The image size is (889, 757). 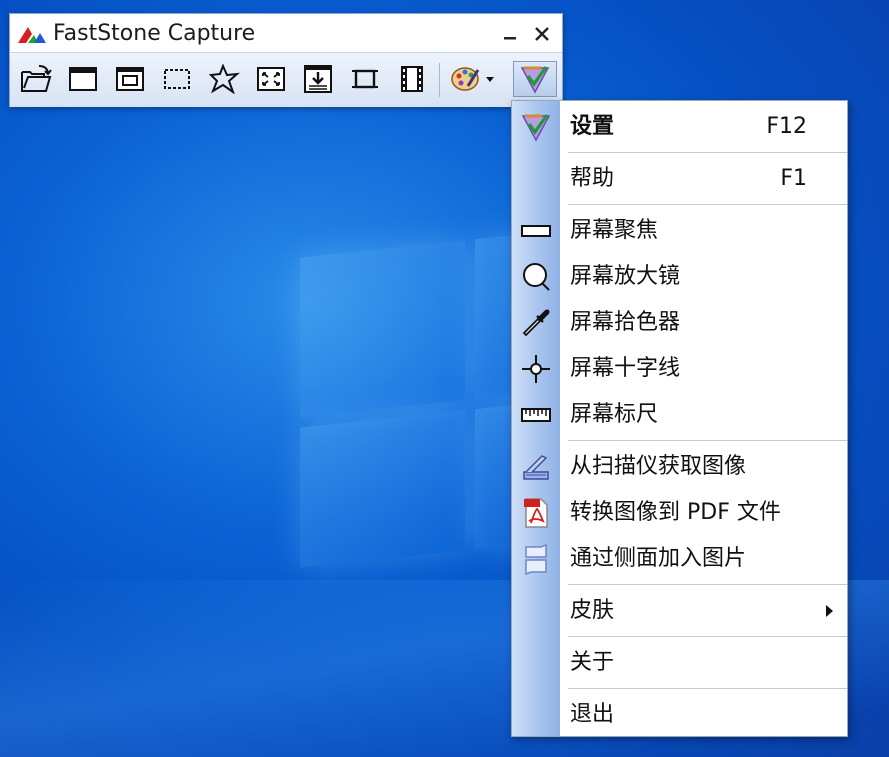 I want to click on open-button, so click(x=36, y=79).